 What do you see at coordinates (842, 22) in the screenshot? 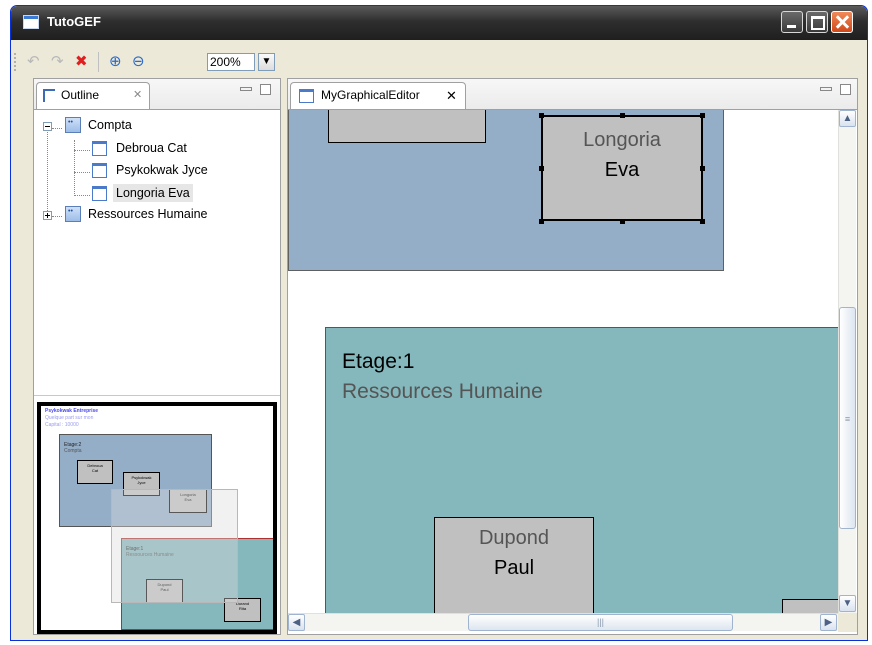
I see `close-window-button` at bounding box center [842, 22].